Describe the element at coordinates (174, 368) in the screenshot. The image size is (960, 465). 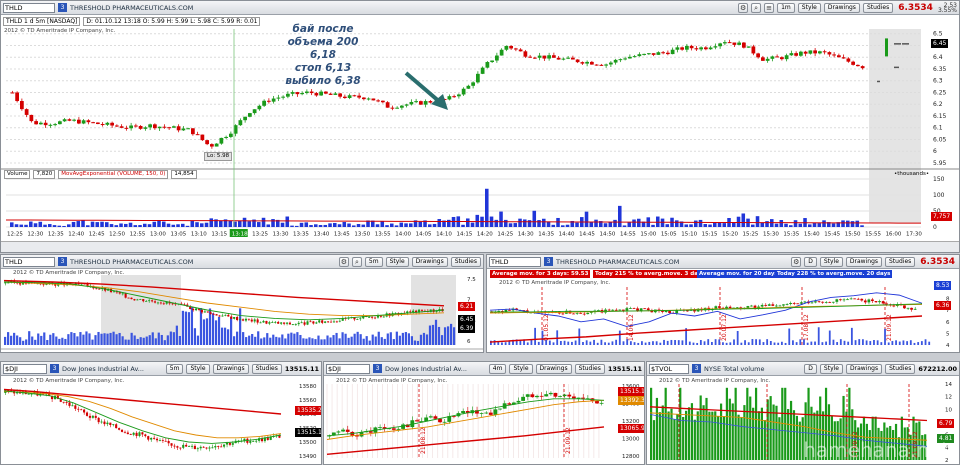
I see `bot-left-period-button: 5m` at that location.